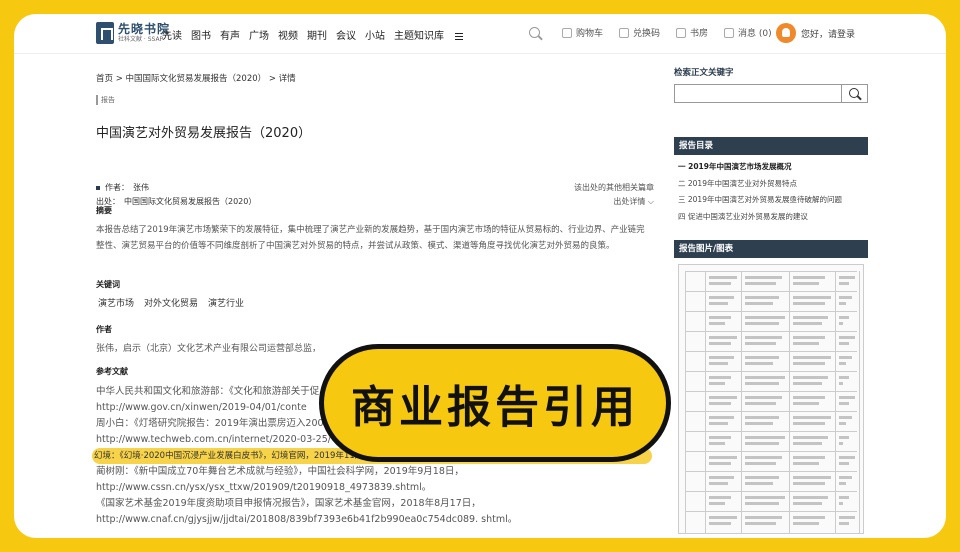  Describe the element at coordinates (633, 201) in the screenshot. I see `source-detail-link: 出处详情 ⌵` at that location.